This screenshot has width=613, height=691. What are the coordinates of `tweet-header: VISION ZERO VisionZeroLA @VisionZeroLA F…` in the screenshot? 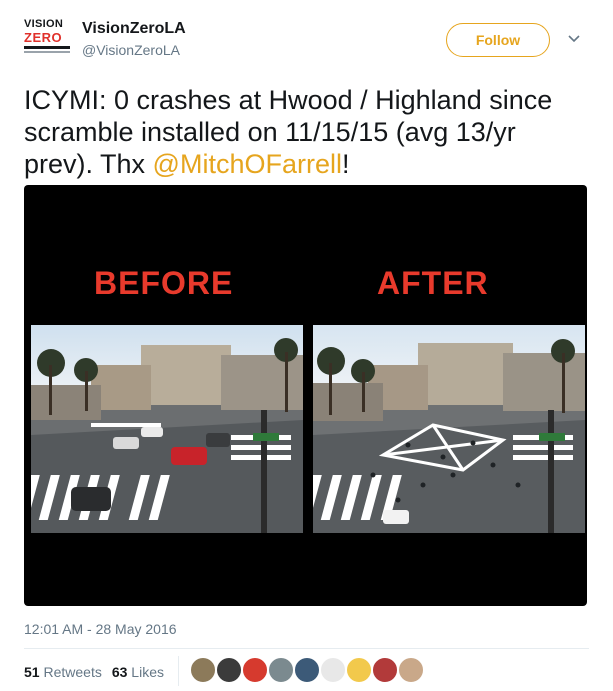 It's located at (306, 36).